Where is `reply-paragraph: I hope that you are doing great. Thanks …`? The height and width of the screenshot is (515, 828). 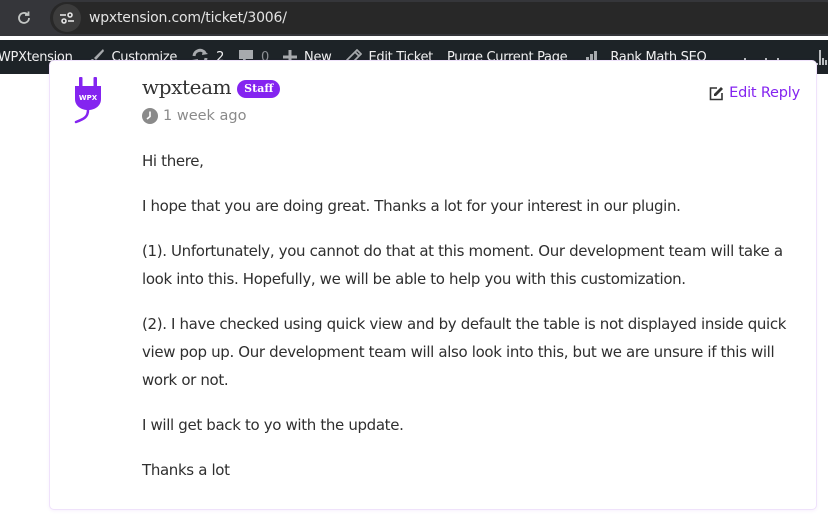
reply-paragraph: I hope that you are doing great. Thanks … is located at coordinates (411, 206).